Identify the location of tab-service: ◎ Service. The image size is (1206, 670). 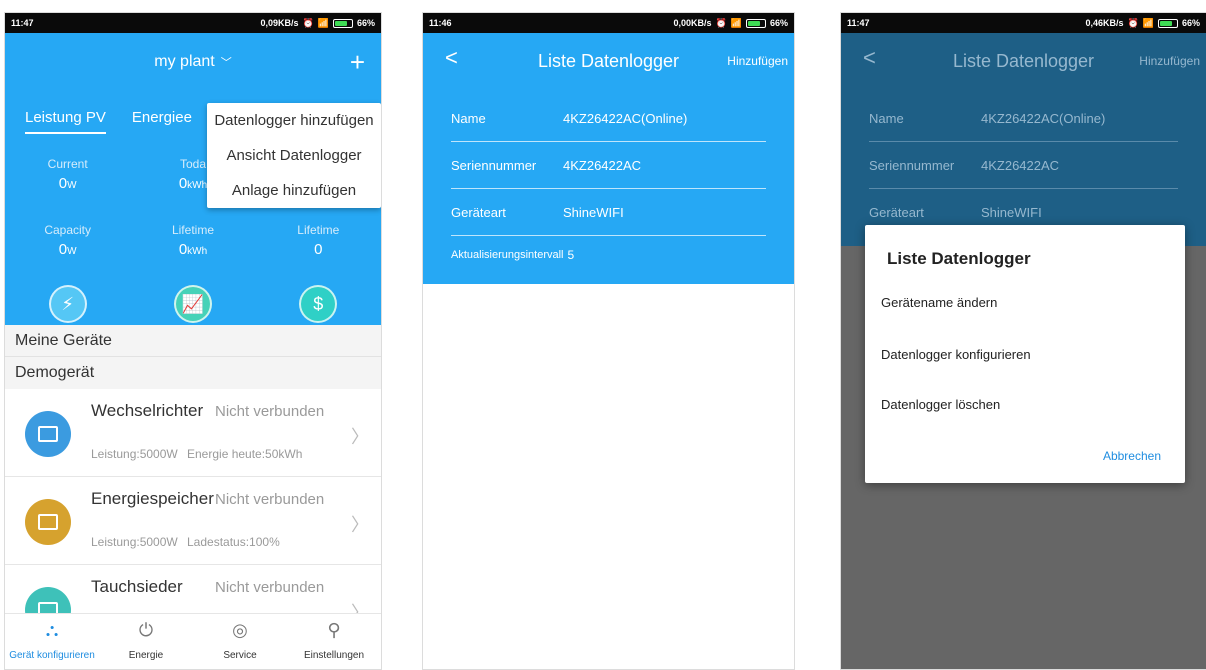
(240, 641).